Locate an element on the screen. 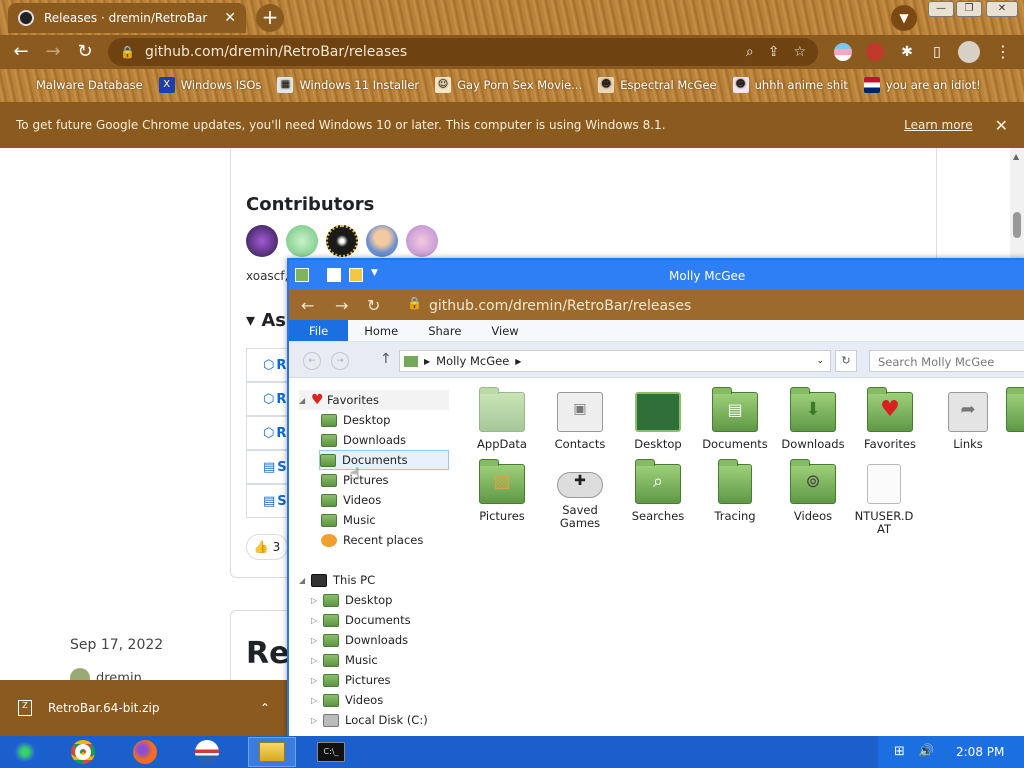  chevron-up-icon: ⌃ is located at coordinates (265, 708).